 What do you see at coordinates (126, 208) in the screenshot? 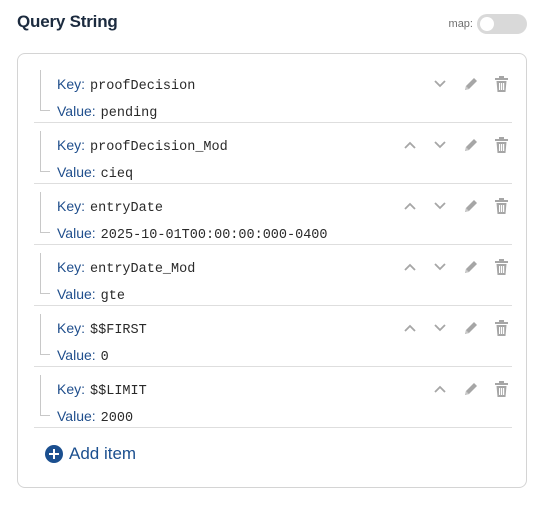
I see `key-value: entryDate` at bounding box center [126, 208].